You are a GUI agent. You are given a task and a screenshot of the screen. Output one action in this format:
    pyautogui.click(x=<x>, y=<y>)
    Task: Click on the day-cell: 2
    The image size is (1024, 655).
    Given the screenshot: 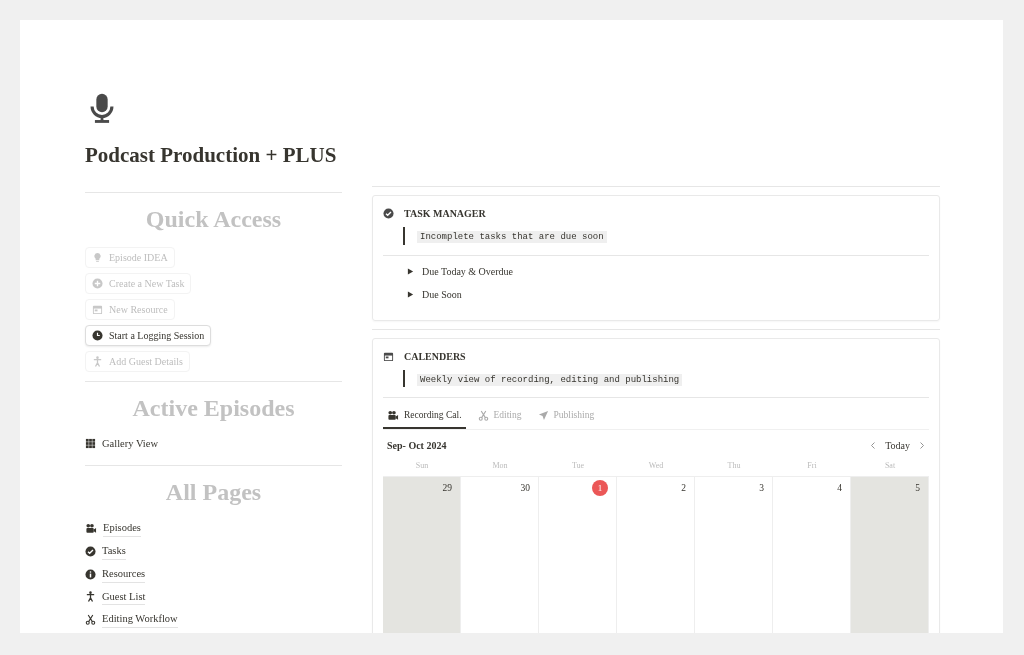 What is the action you would take?
    pyautogui.click(x=656, y=554)
    